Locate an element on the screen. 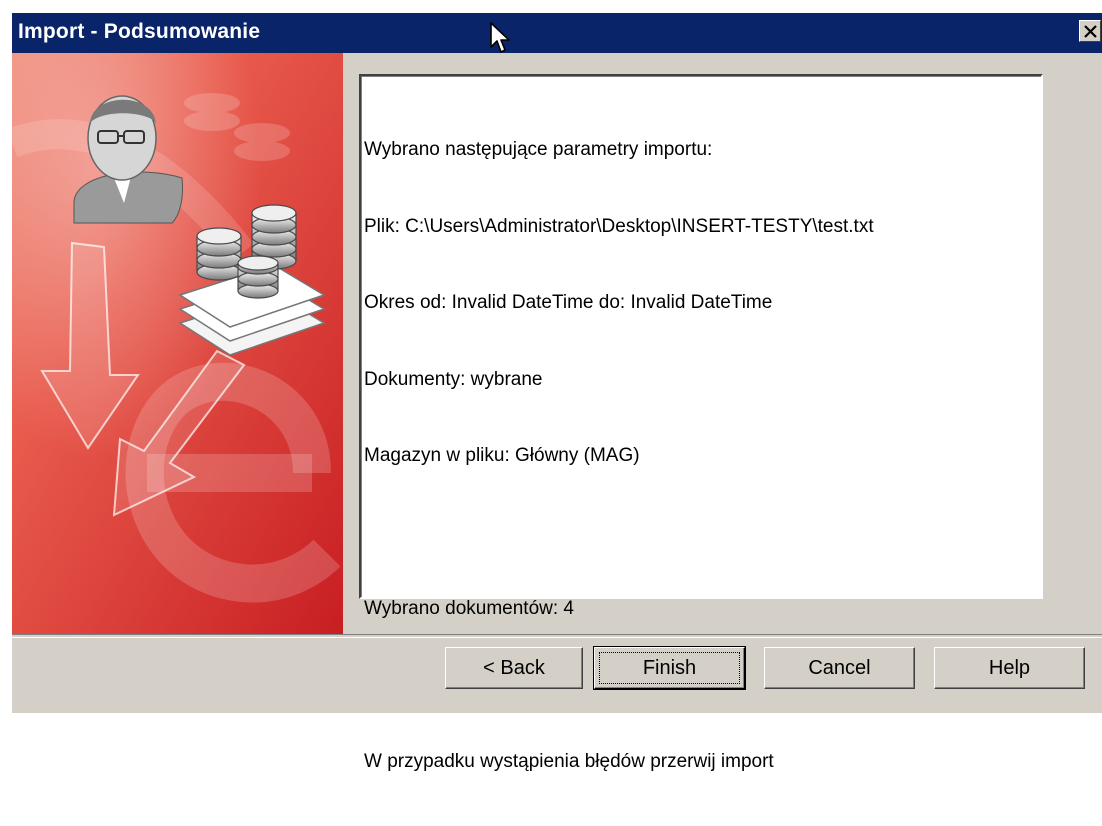 This screenshot has width=1102, height=826. button-separator is located at coordinates (557, 636).